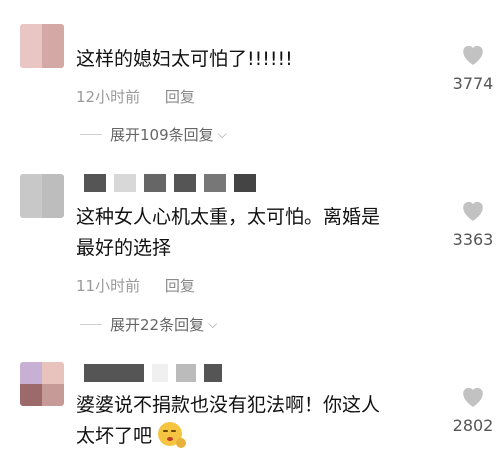 Image resolution: width=500 pixels, height=466 pixels. What do you see at coordinates (473, 425) in the screenshot?
I see `like-count: 2802` at bounding box center [473, 425].